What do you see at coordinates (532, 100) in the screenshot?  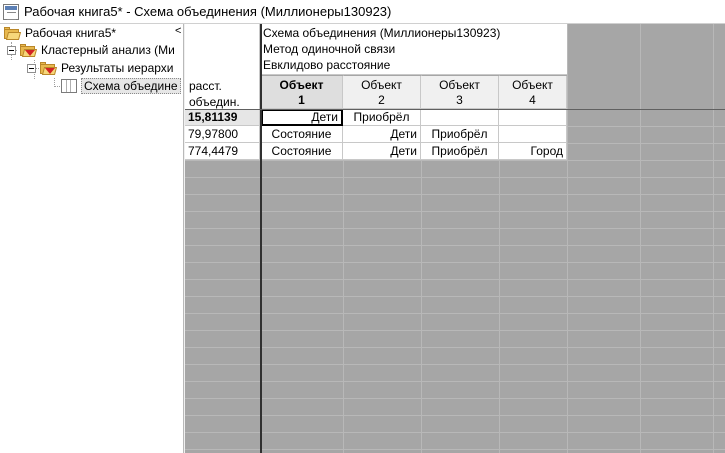 I see `column-header-number: 4` at bounding box center [532, 100].